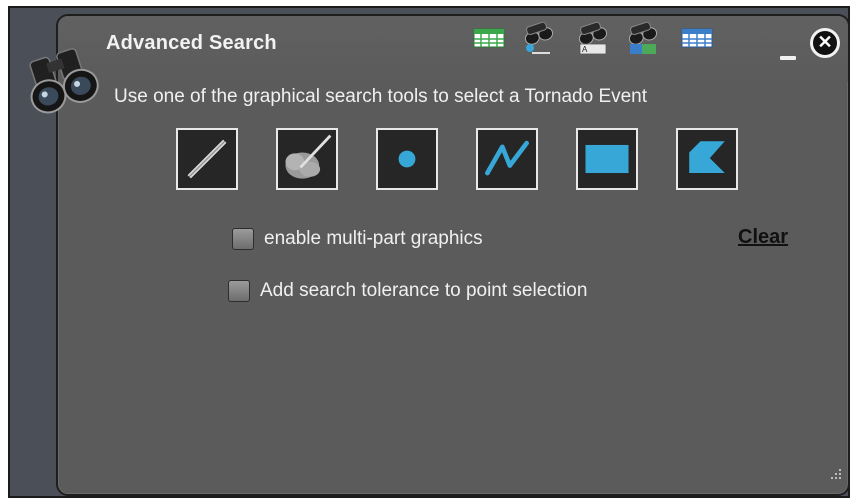 The width and height of the screenshot is (856, 504). I want to click on polygon-tool, so click(707, 159).